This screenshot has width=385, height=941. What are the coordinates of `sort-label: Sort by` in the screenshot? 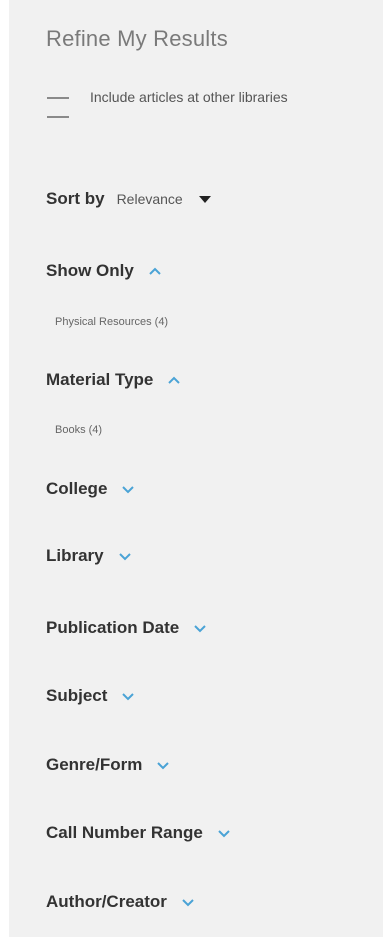 It's located at (75, 198).